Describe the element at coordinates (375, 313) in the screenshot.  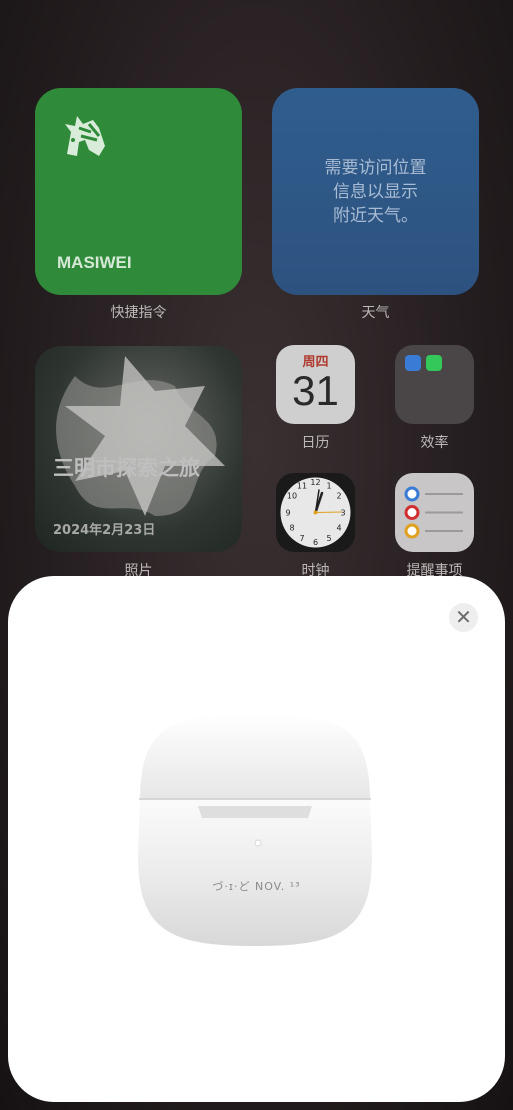
I see `weather-label: 天气` at that location.